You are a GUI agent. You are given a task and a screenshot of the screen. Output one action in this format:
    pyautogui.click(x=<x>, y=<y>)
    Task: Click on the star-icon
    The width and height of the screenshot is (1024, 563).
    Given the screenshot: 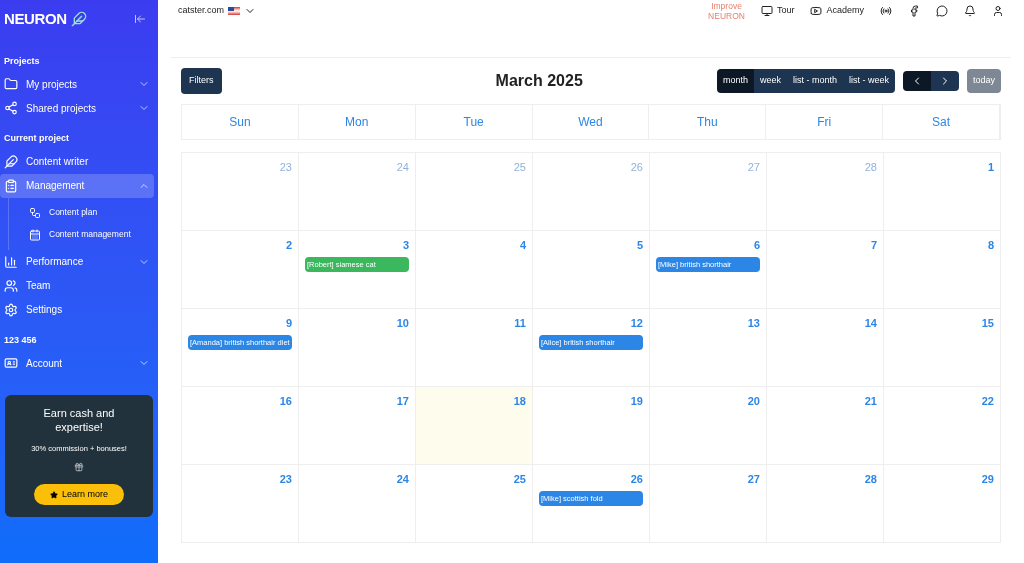 What is the action you would take?
    pyautogui.click(x=54, y=494)
    